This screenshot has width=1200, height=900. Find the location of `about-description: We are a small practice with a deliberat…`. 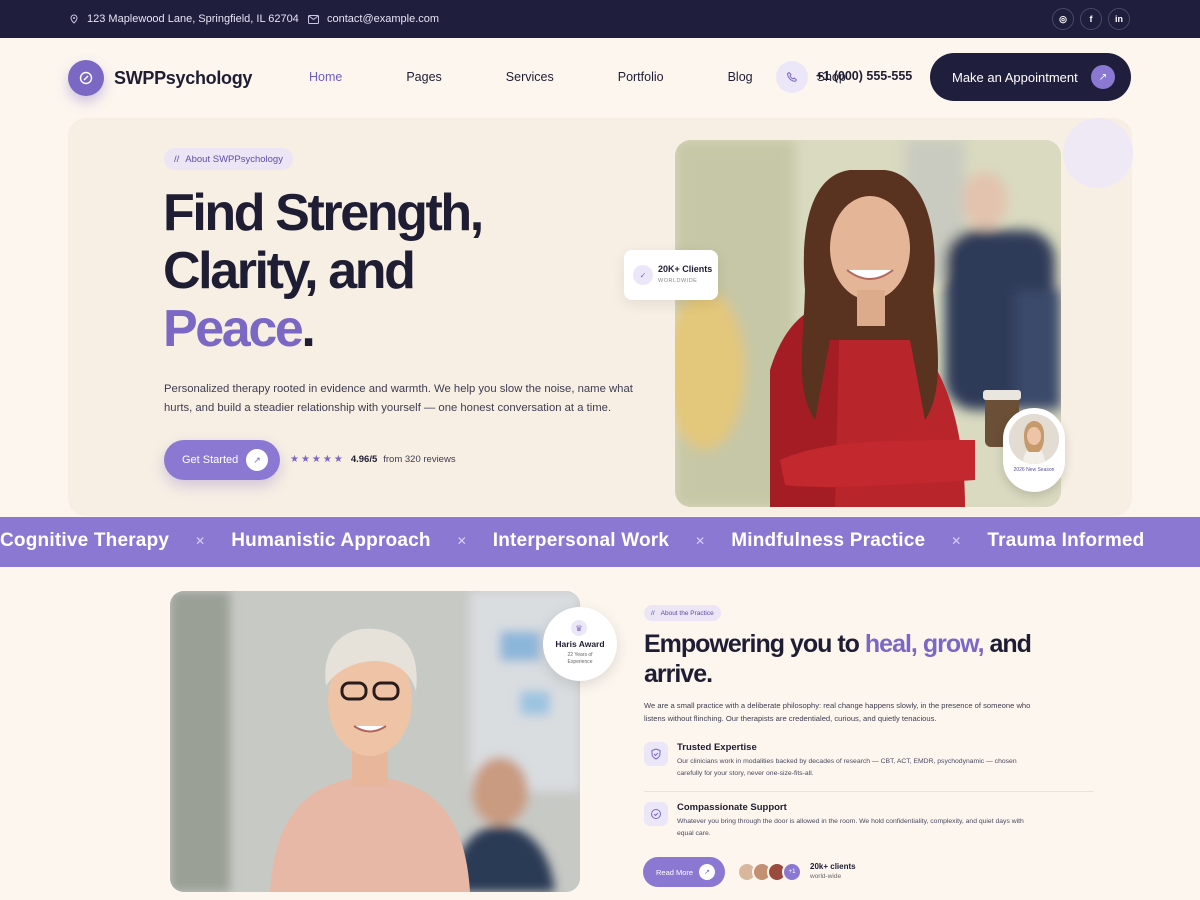

about-description: We are a small practice with a deliberat… is located at coordinates (837, 712).